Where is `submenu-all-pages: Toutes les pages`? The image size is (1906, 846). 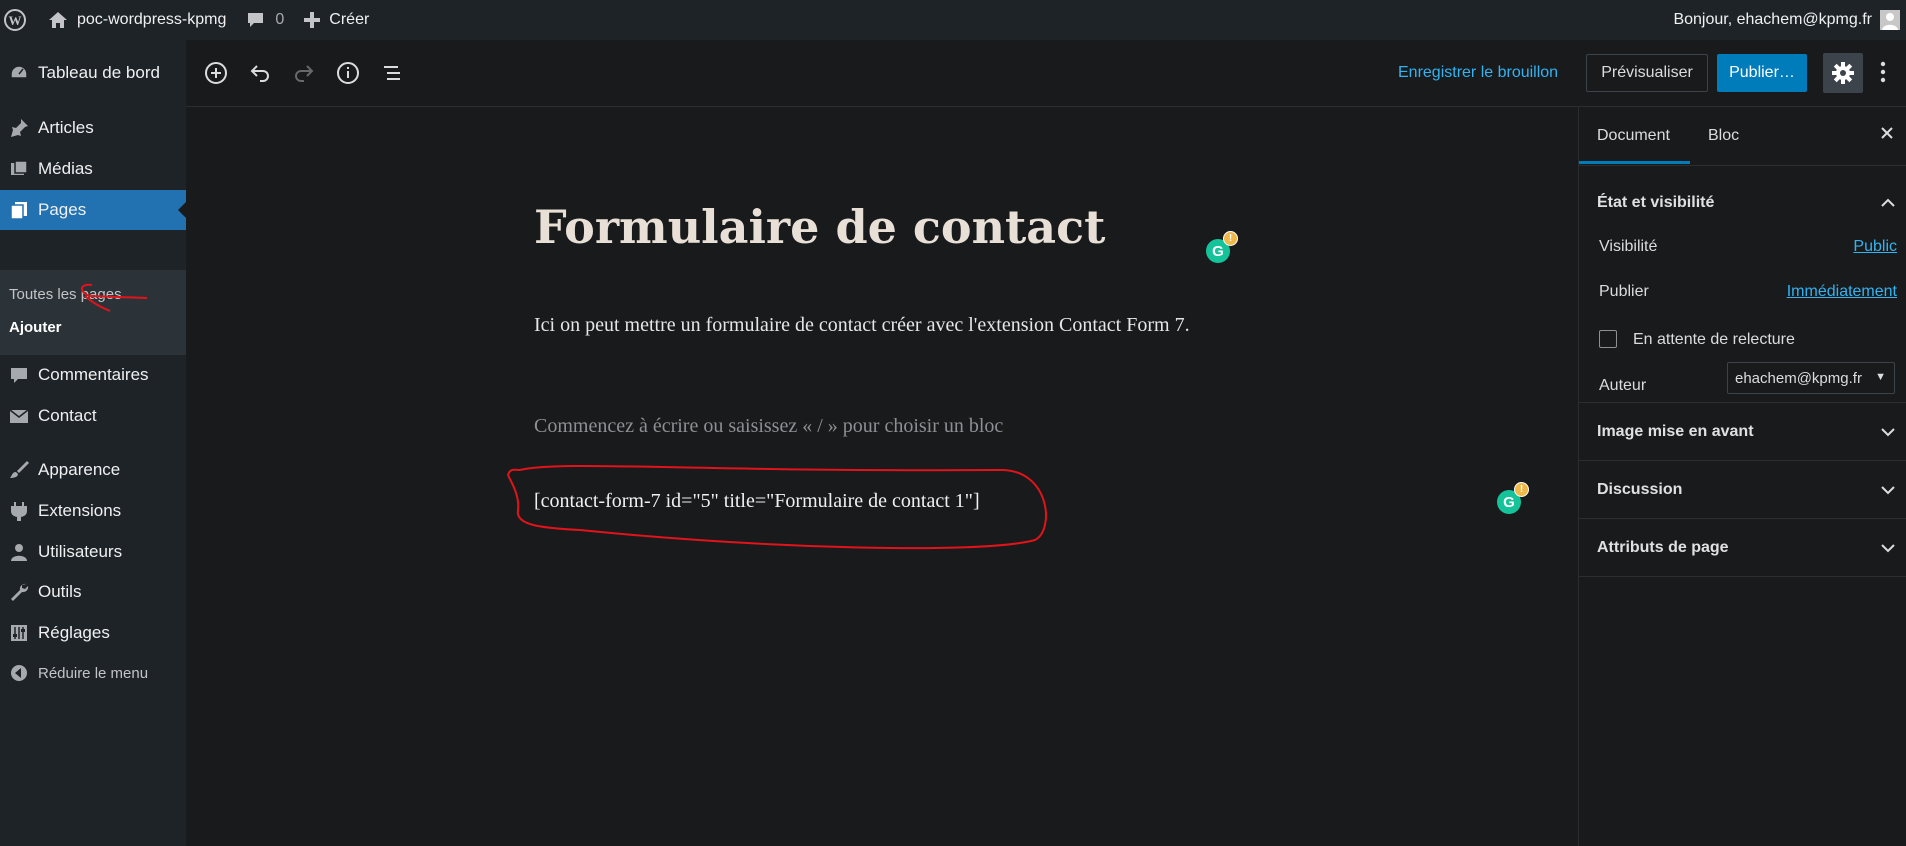
submenu-all-pages: Toutes les pages is located at coordinates (65, 294).